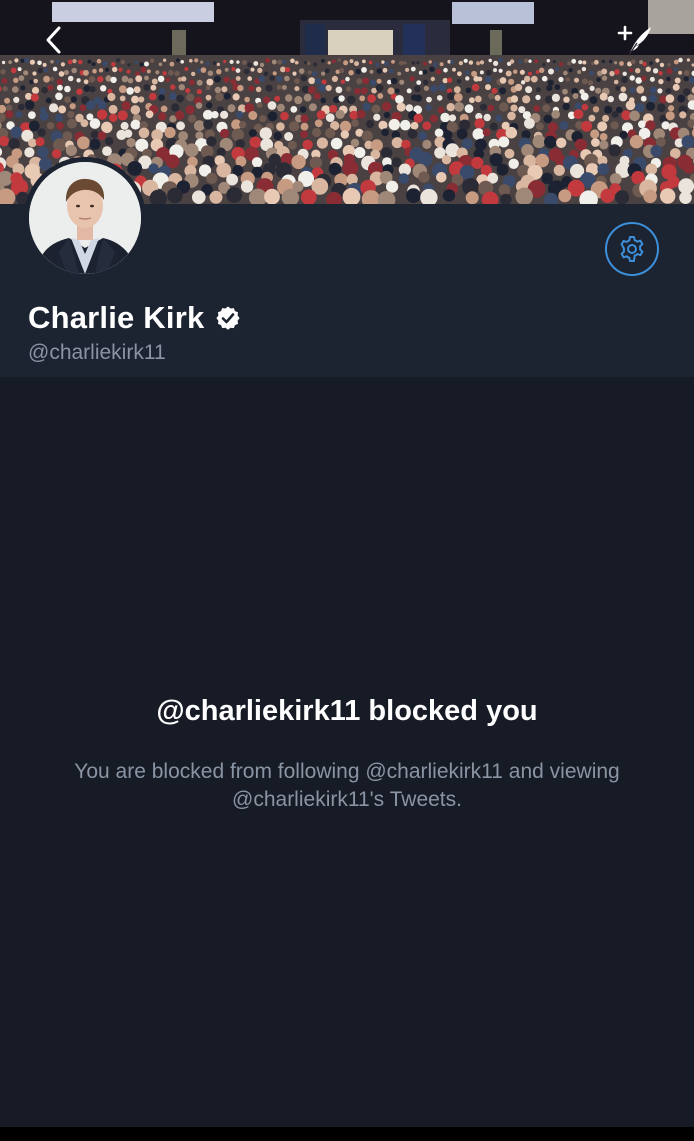 Image resolution: width=694 pixels, height=1141 pixels. I want to click on bottom-edge, so click(347, 1134).